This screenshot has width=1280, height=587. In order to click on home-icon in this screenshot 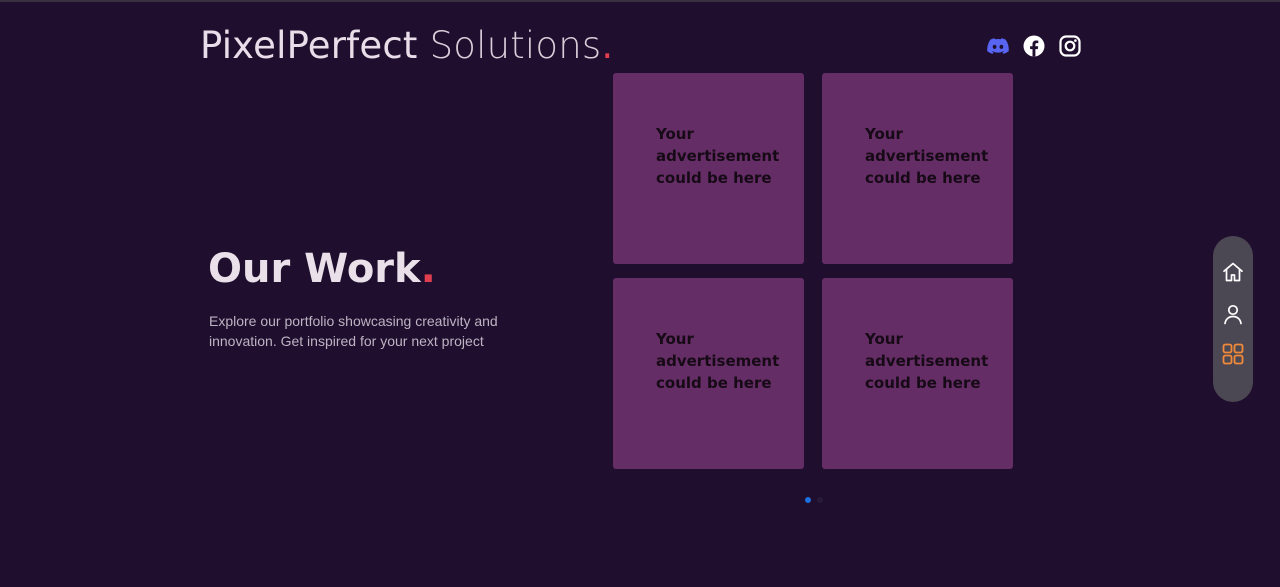, I will do `click(1233, 272)`.